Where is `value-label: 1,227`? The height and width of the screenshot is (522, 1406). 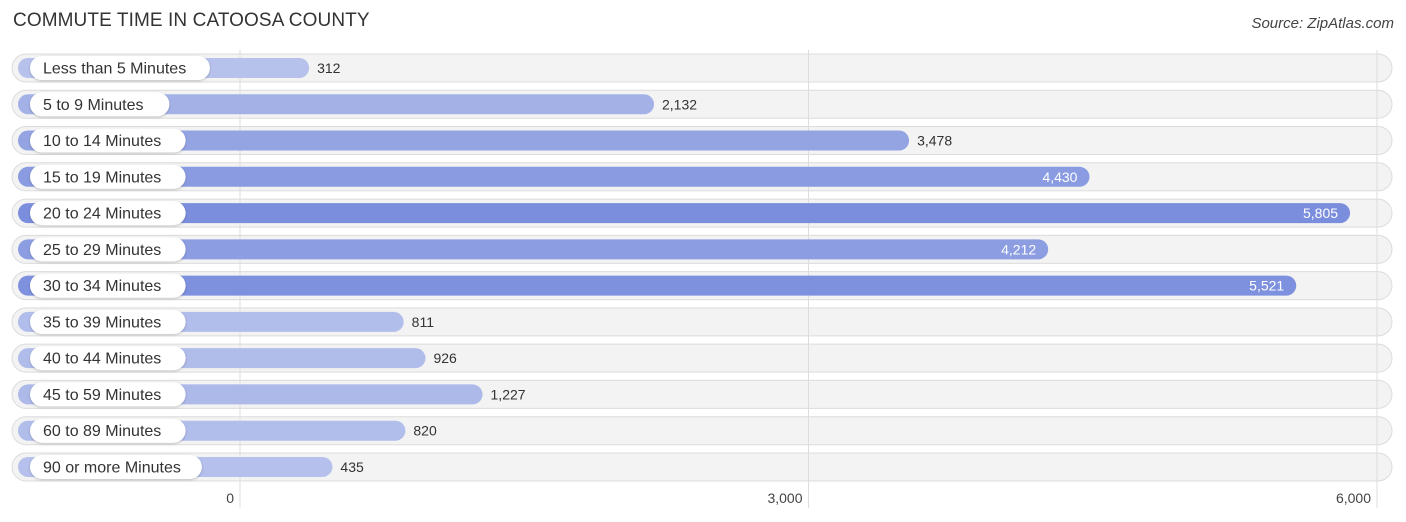 value-label: 1,227 is located at coordinates (508, 394).